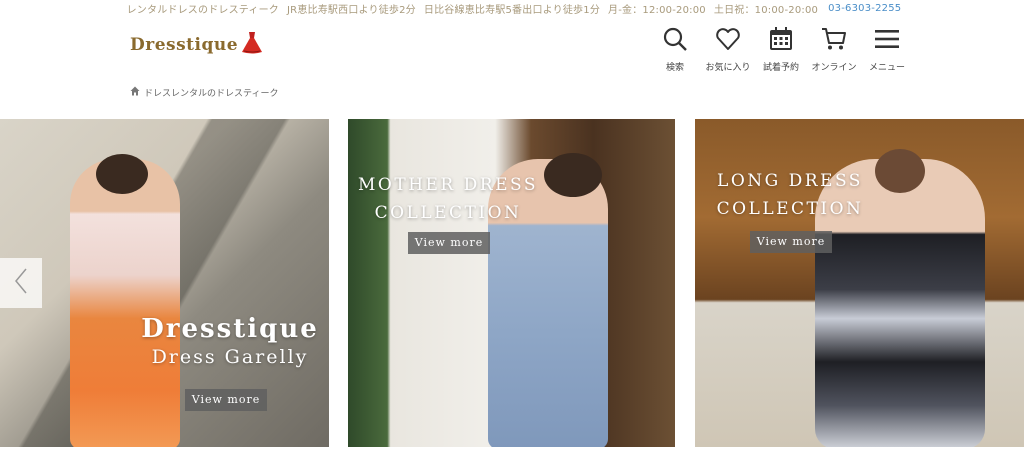 The image size is (1024, 452). I want to click on nav-online: オンライン, so click(834, 49).